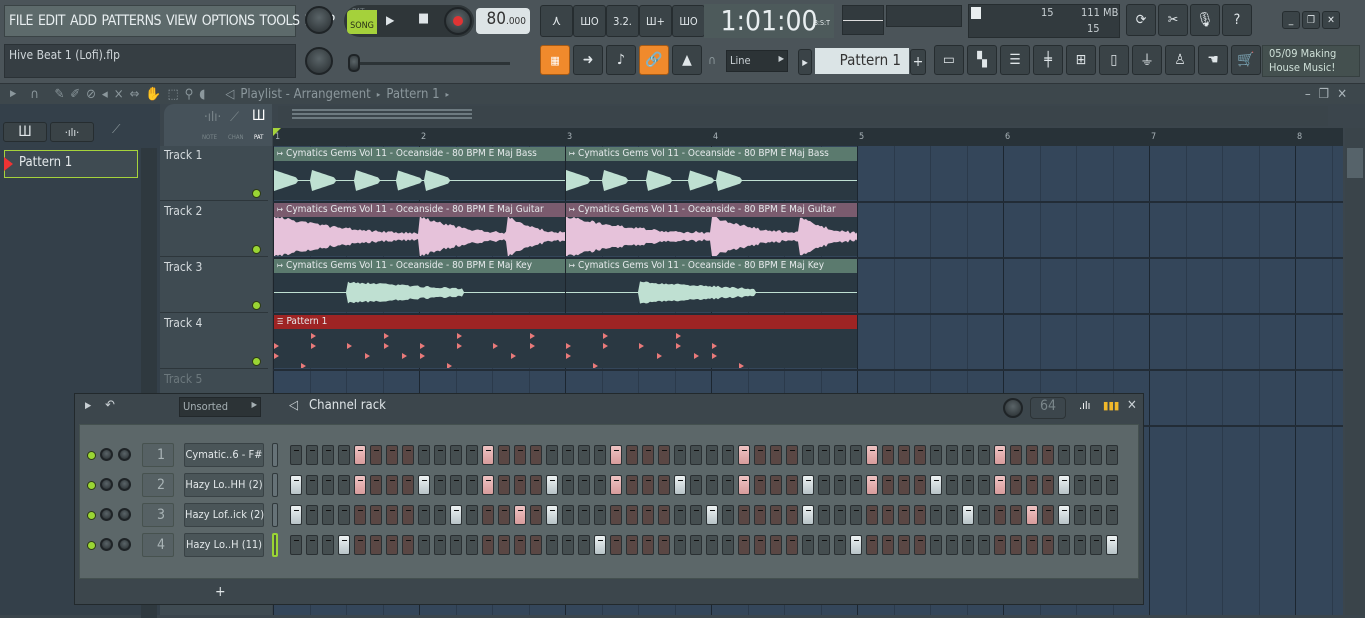 The image size is (1365, 618). I want to click on piano-roll-button: ▚, so click(982, 60).